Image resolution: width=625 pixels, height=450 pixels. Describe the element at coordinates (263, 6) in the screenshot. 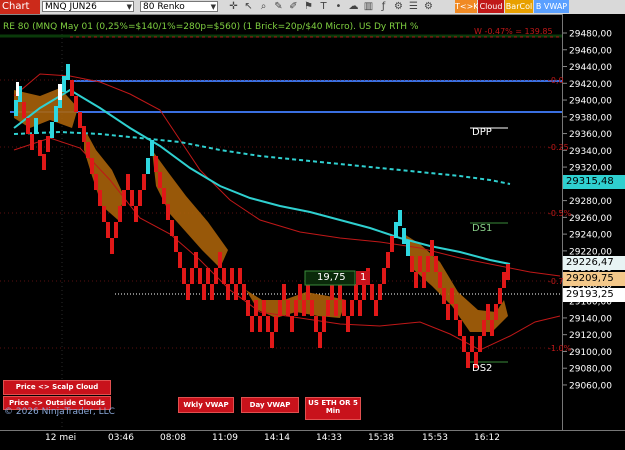

I see `zoom-icon: ⌕` at that location.